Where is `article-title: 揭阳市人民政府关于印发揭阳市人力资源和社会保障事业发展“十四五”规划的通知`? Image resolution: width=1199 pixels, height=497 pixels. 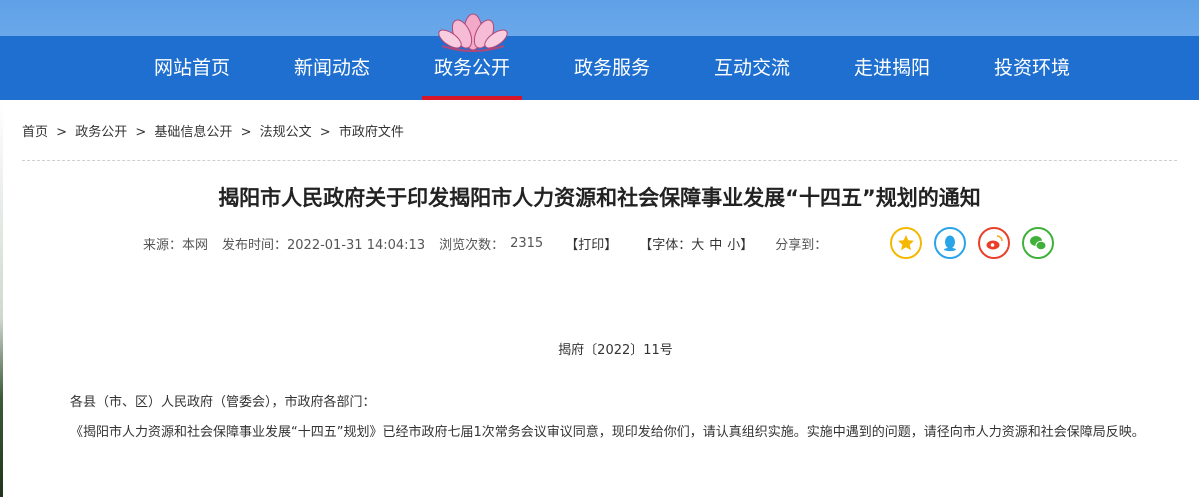 article-title: 揭阳市人民政府关于印发揭阳市人力资源和社会保障事业发展“十四五”规划的通知 is located at coordinates (599, 198).